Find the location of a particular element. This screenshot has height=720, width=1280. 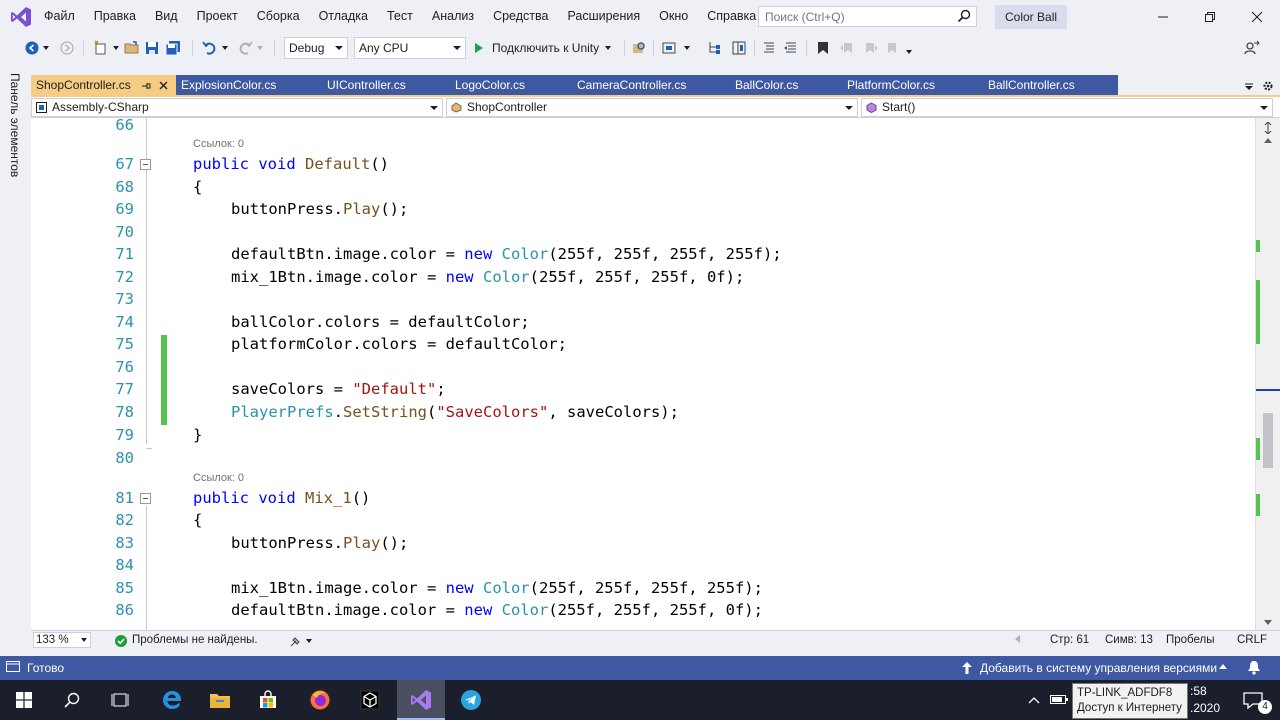

toolbox-label: Панель элементов is located at coordinates (15, 125).